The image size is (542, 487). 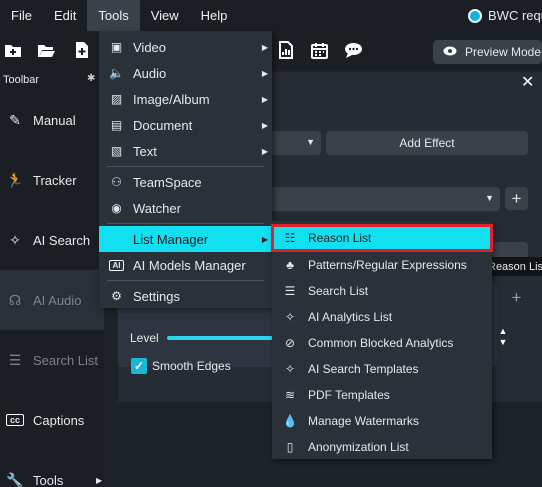 I want to click on add-item-button: +, so click(x=516, y=298).